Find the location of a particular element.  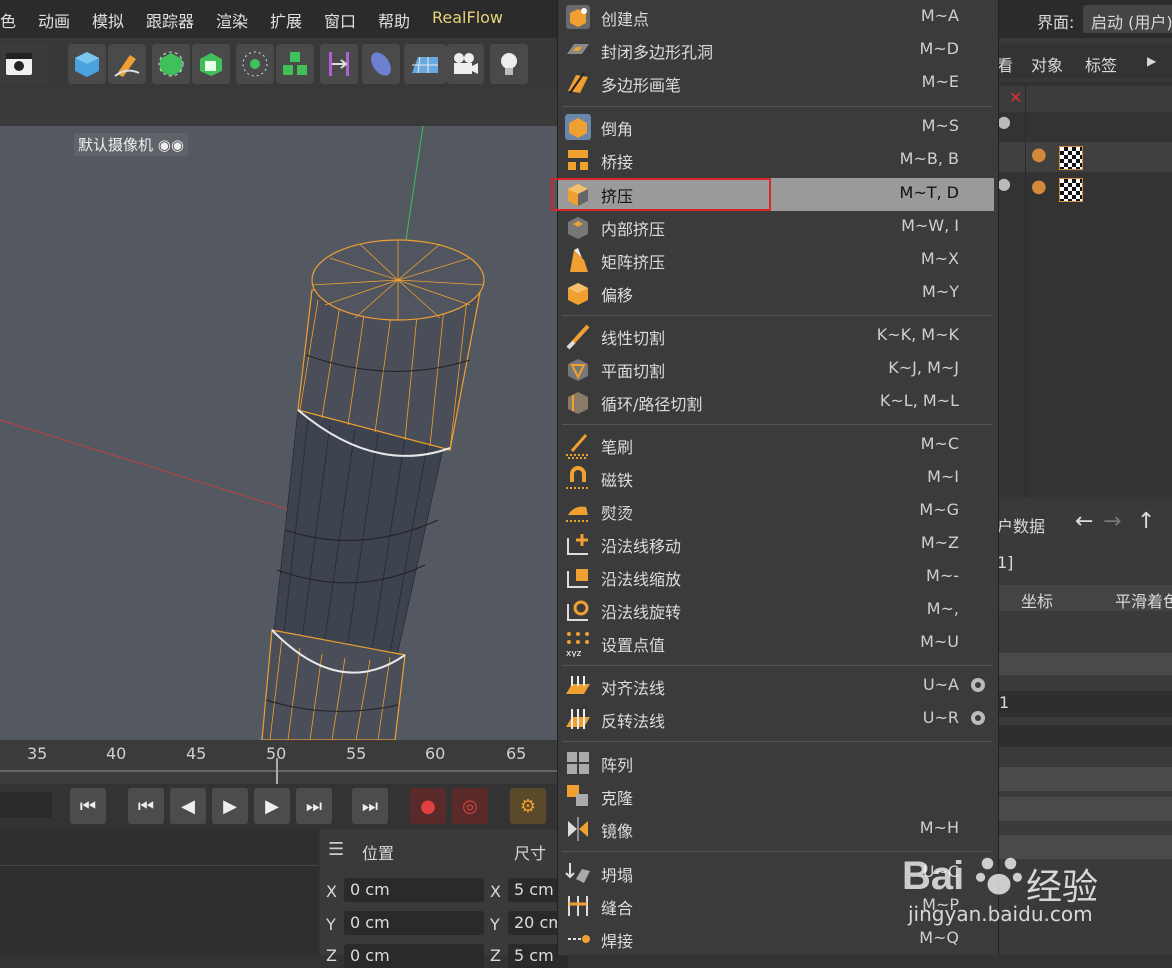

stitch-icon is located at coordinates (578, 906).